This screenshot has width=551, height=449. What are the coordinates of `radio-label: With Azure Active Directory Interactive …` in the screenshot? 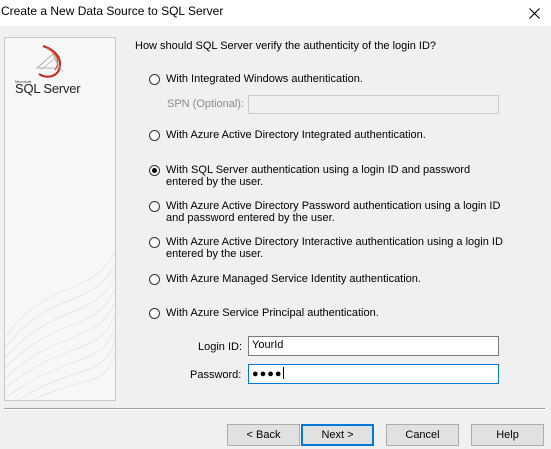 It's located at (334, 248).